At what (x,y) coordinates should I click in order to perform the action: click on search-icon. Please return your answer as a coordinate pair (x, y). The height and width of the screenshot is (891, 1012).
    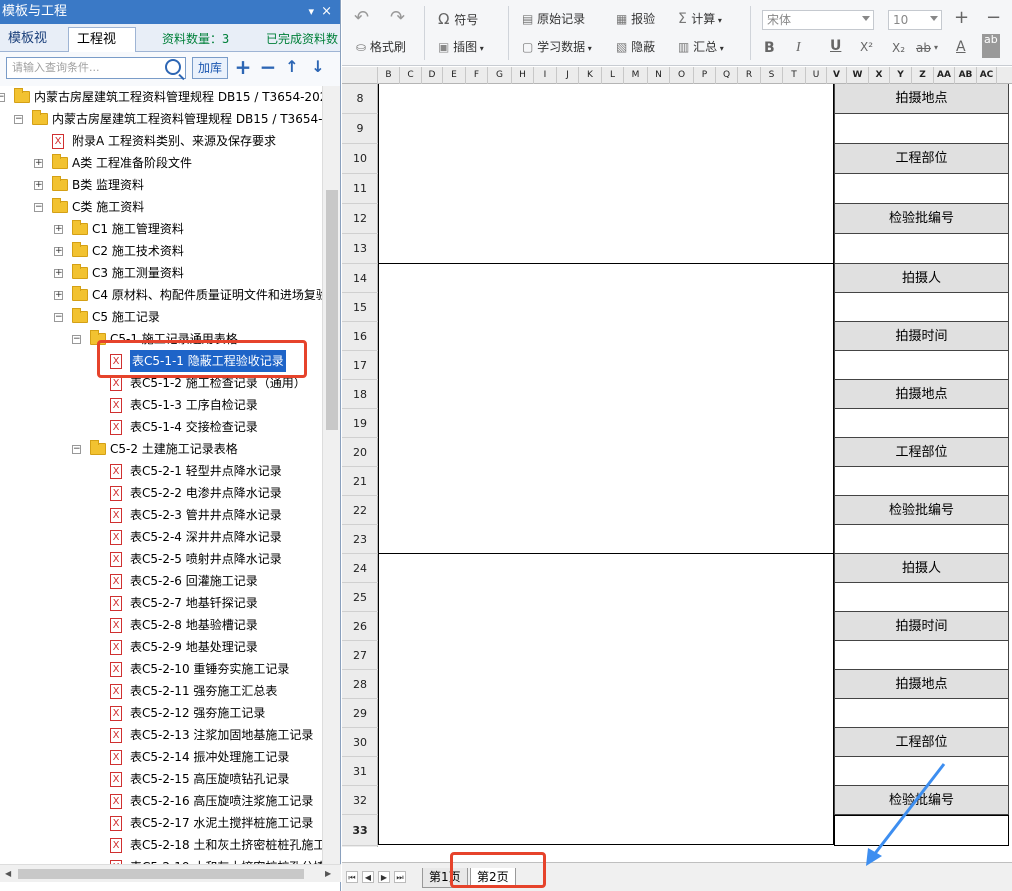
    Looking at the image, I should click on (173, 67).